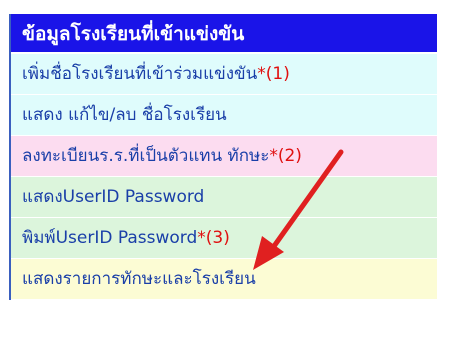  Describe the element at coordinates (273, 74) in the screenshot. I see `required-marker: *(1)` at that location.